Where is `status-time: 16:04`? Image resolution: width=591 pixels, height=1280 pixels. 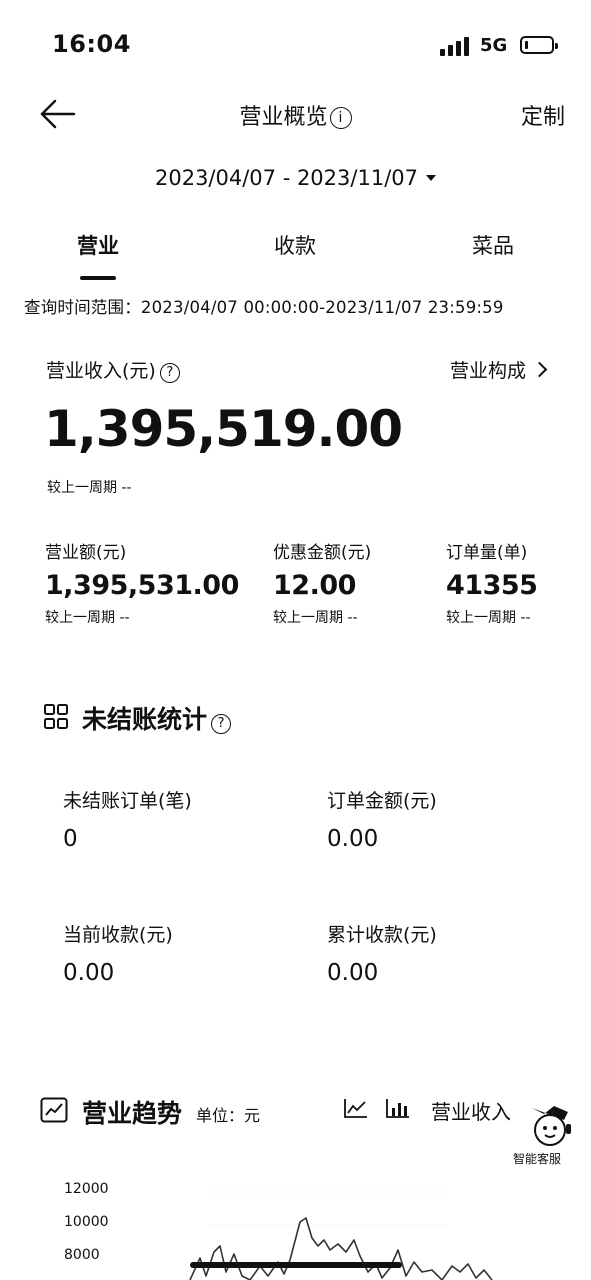
status-time: 16:04 is located at coordinates (91, 44).